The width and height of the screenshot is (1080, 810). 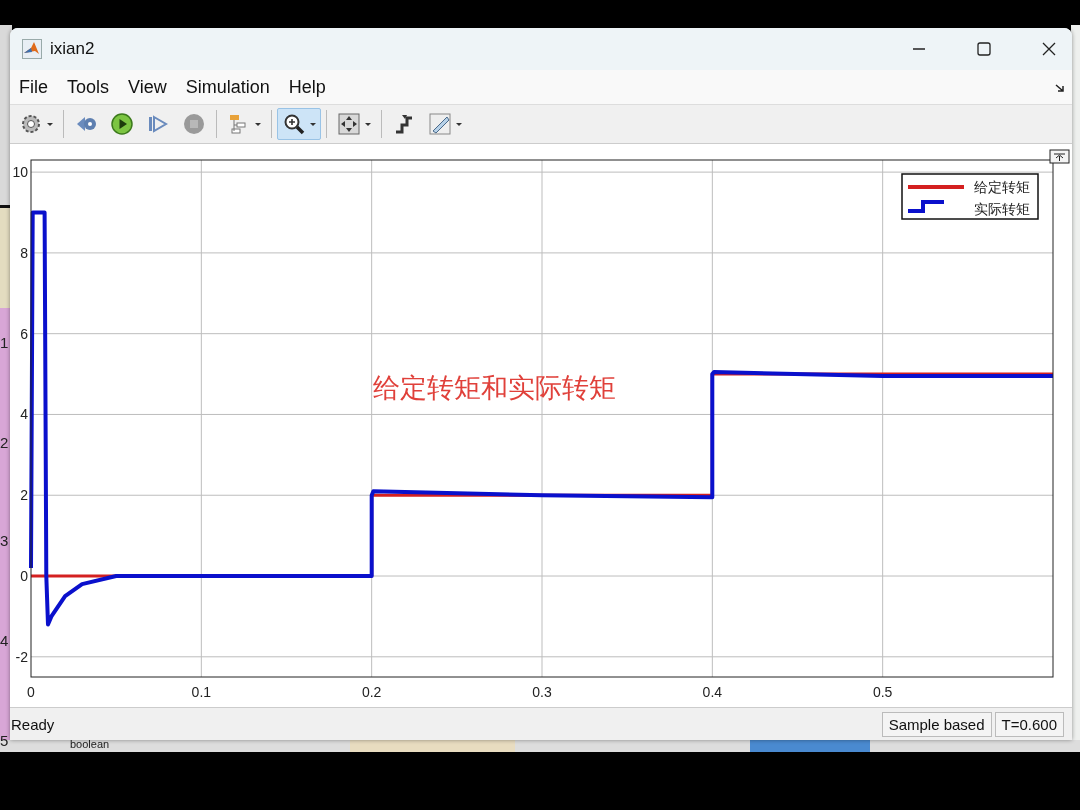 What do you see at coordinates (4, 641) in the screenshot?
I see `diagram-label: 4` at bounding box center [4, 641].